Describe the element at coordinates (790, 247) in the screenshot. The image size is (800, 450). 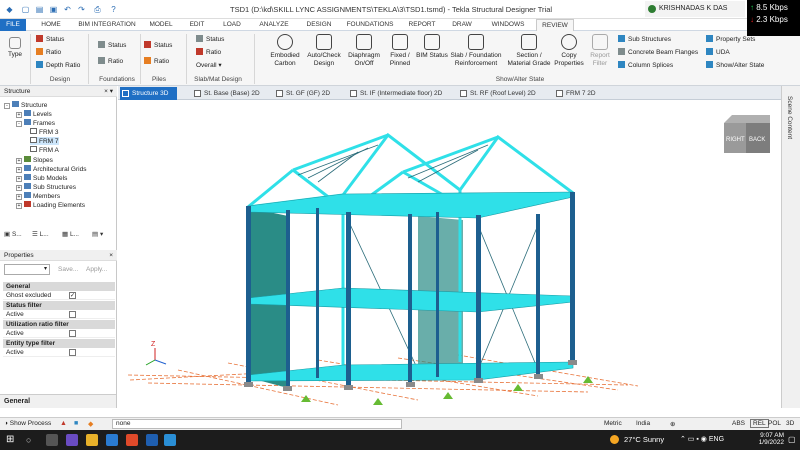
I see `scene-content-strip: Scene Content` at that location.